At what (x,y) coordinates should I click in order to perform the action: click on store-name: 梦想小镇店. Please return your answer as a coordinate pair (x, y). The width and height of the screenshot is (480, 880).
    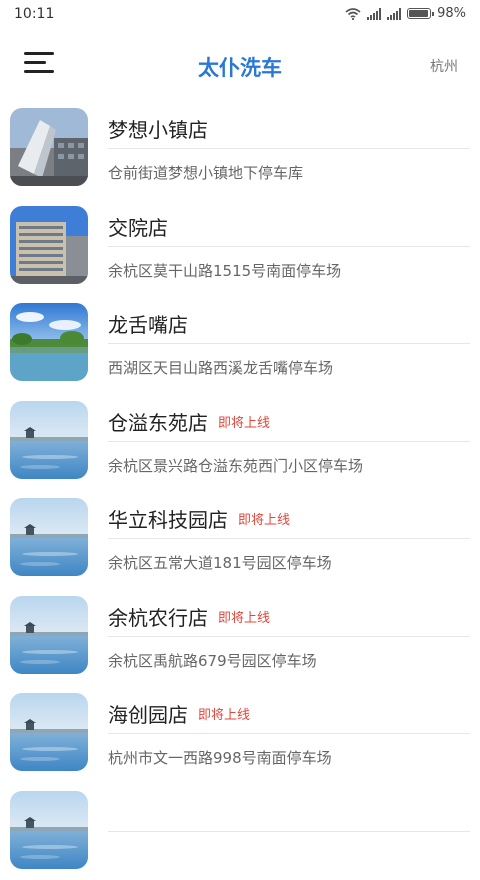
    Looking at the image, I should click on (158, 128).